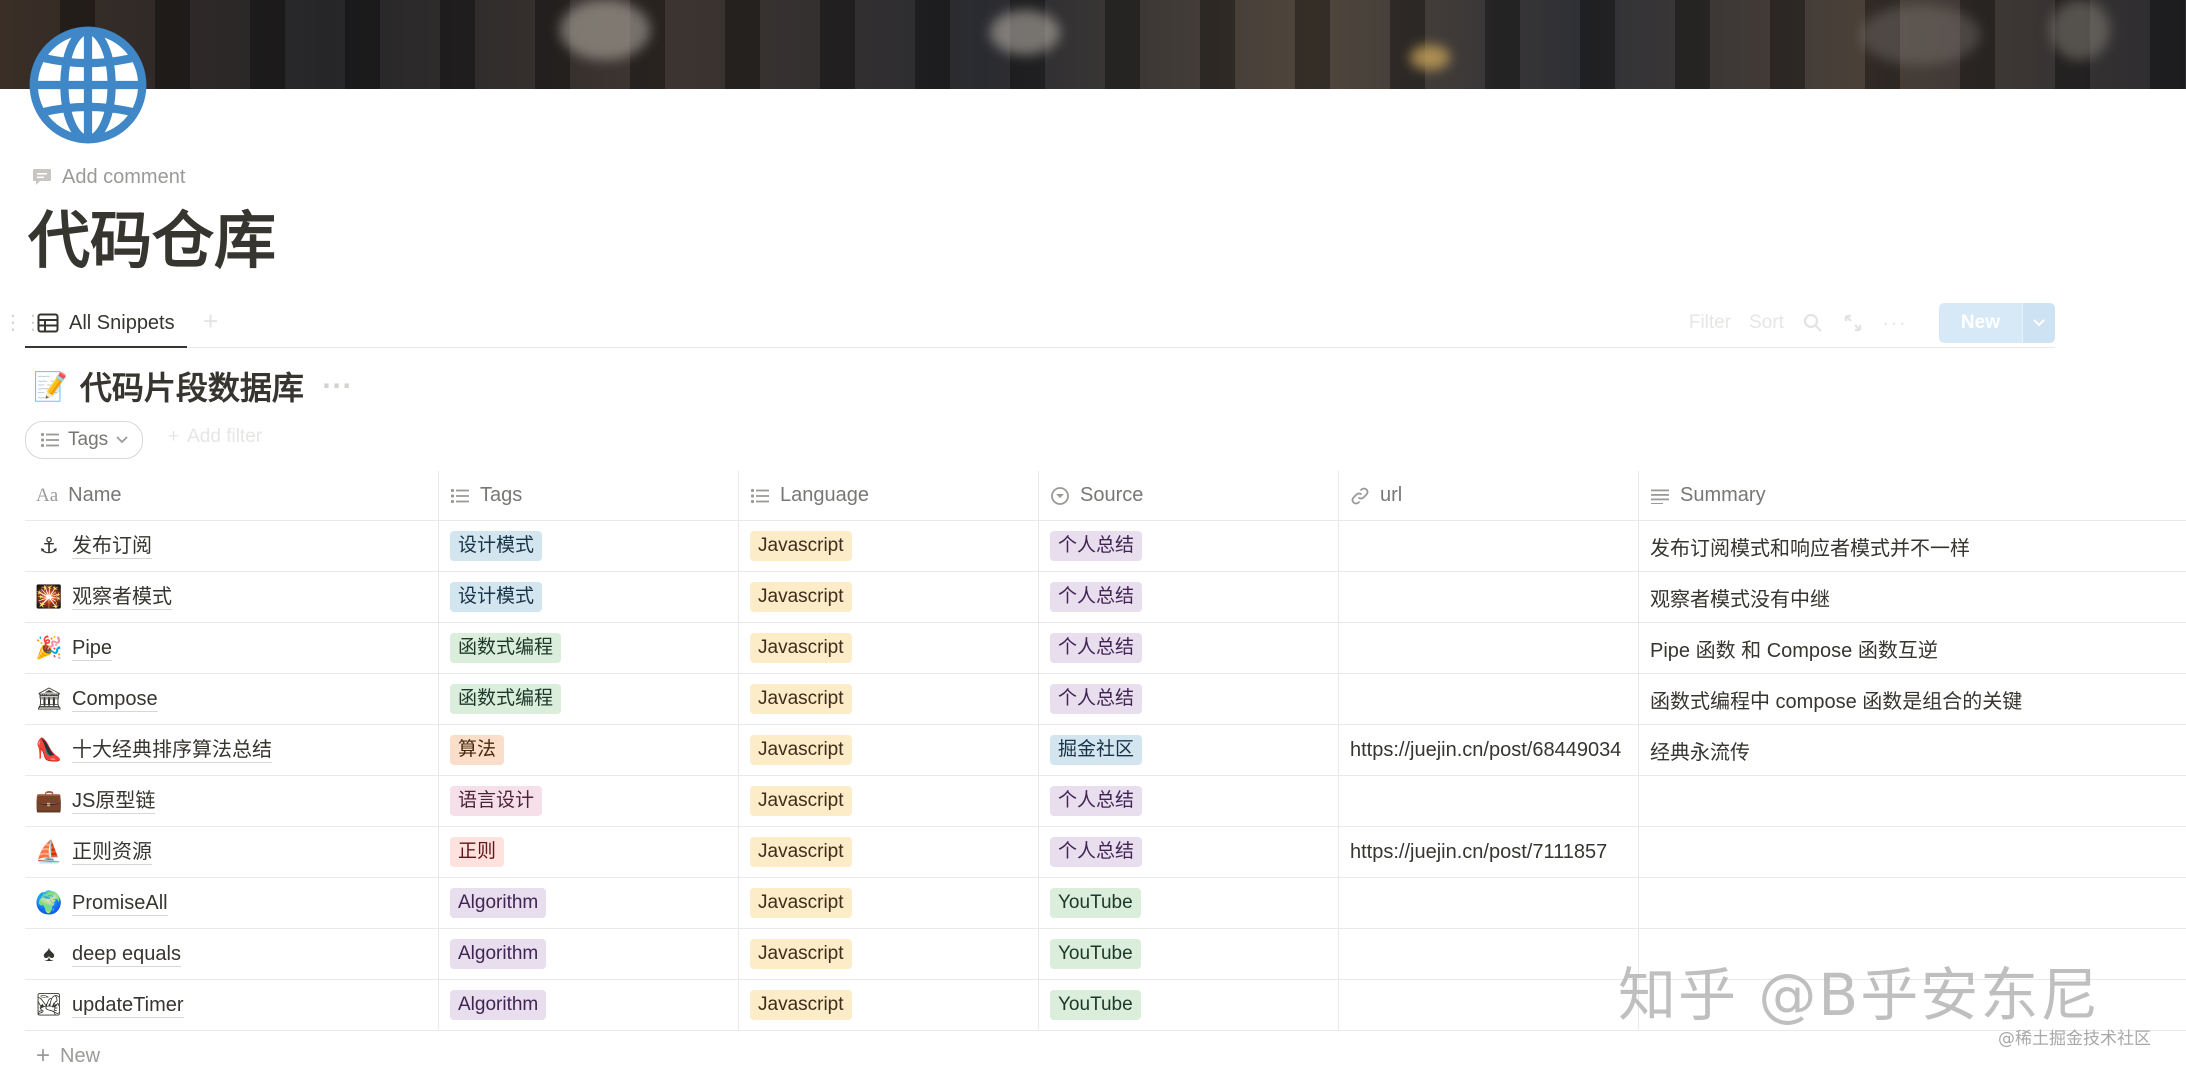  I want to click on page-title: 代码仓库, so click(152, 241).